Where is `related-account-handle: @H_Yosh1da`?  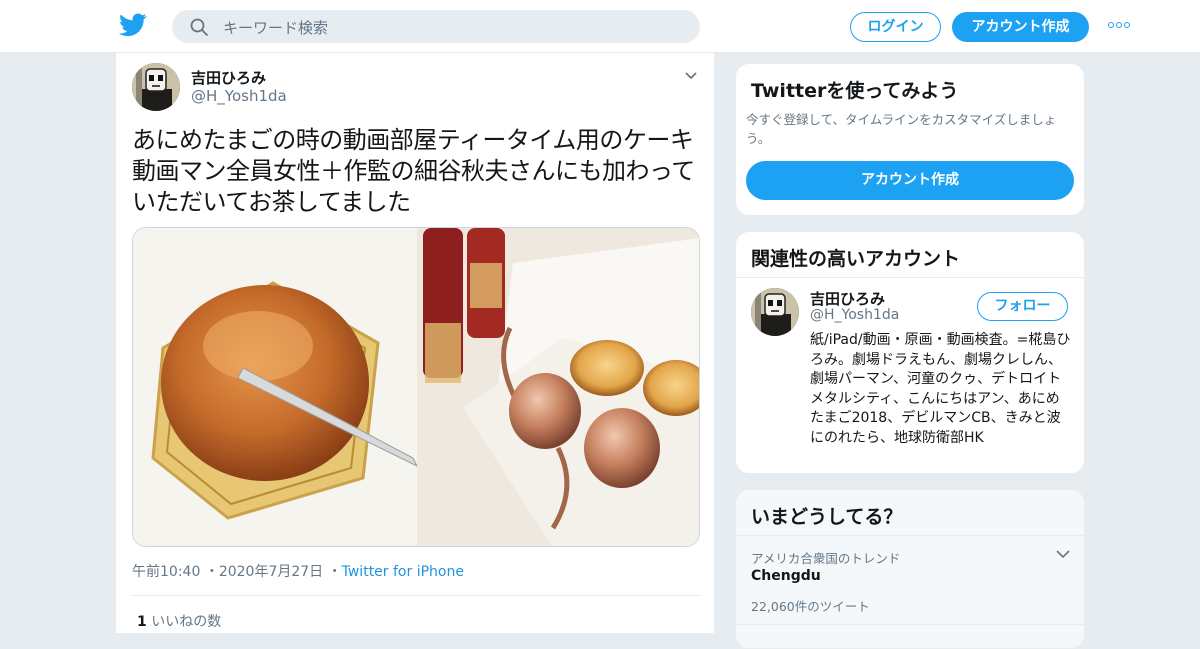
related-account-handle: @H_Yosh1da is located at coordinates (854, 315).